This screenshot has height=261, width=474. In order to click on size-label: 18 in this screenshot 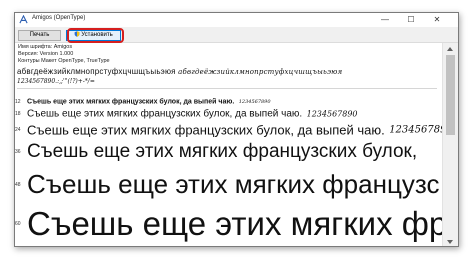, I will do `click(18, 113)`.